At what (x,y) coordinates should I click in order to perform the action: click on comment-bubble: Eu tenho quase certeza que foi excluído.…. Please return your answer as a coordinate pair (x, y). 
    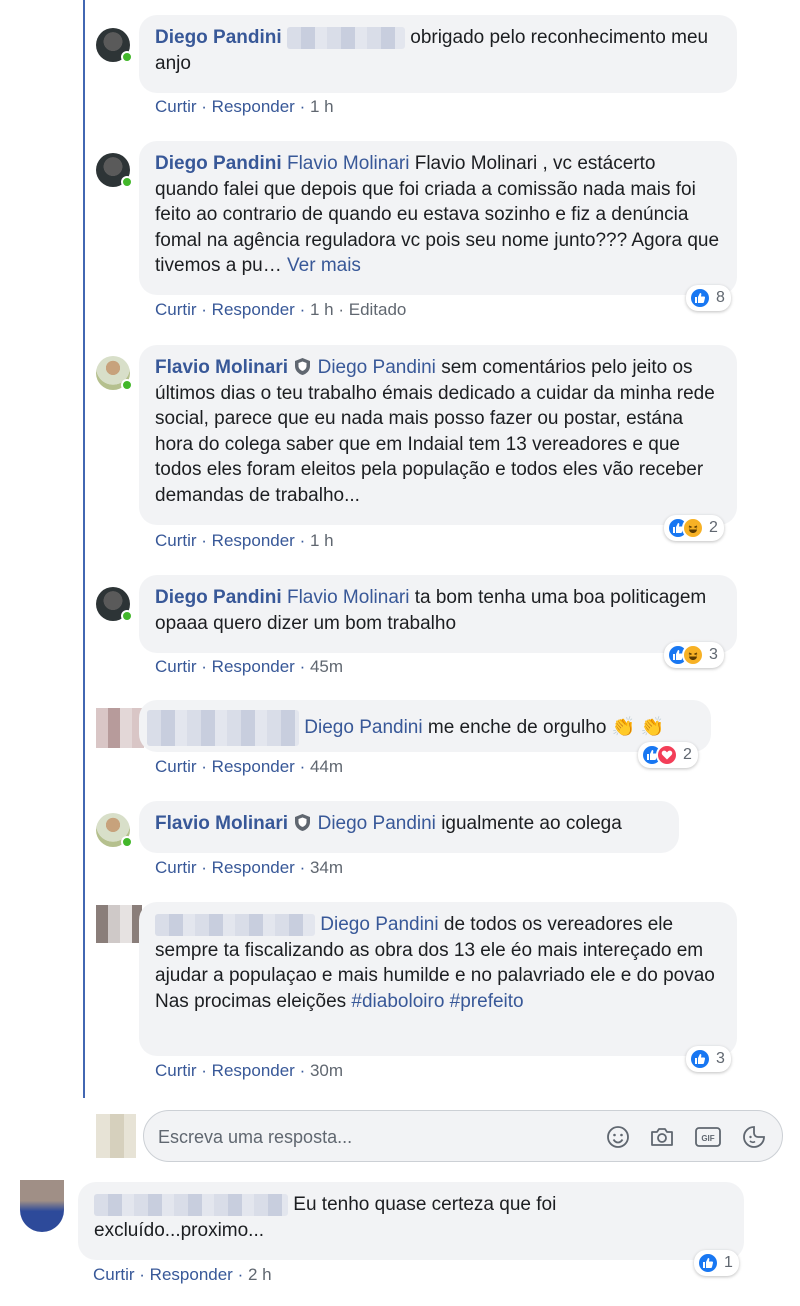
    Looking at the image, I should click on (411, 1221).